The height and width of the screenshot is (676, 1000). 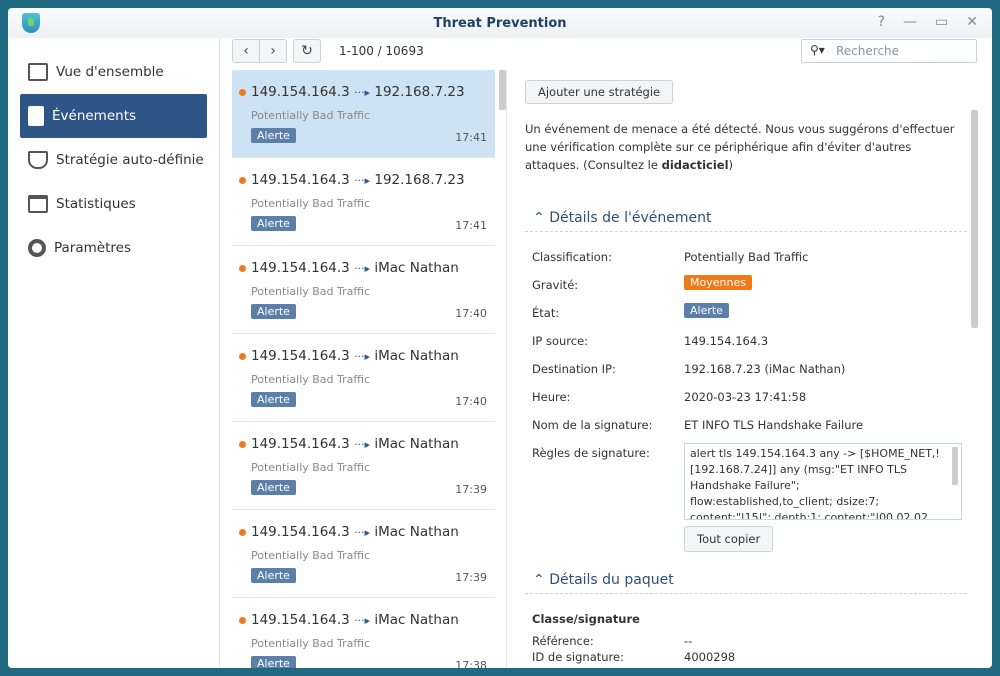 I want to click on severity-badge: Moyennes, so click(x=718, y=282).